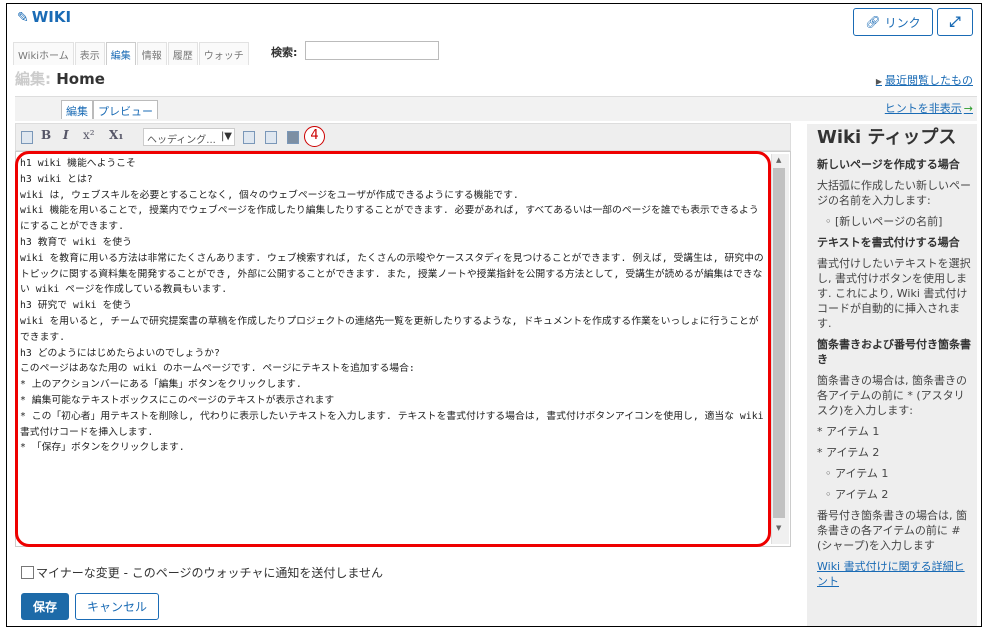 Image resolution: width=986 pixels, height=630 pixels. Describe the element at coordinates (202, 572) in the screenshot. I see `minor-change-option: マイナーな変更 - このページのウォッチャに通知を送付しません` at that location.